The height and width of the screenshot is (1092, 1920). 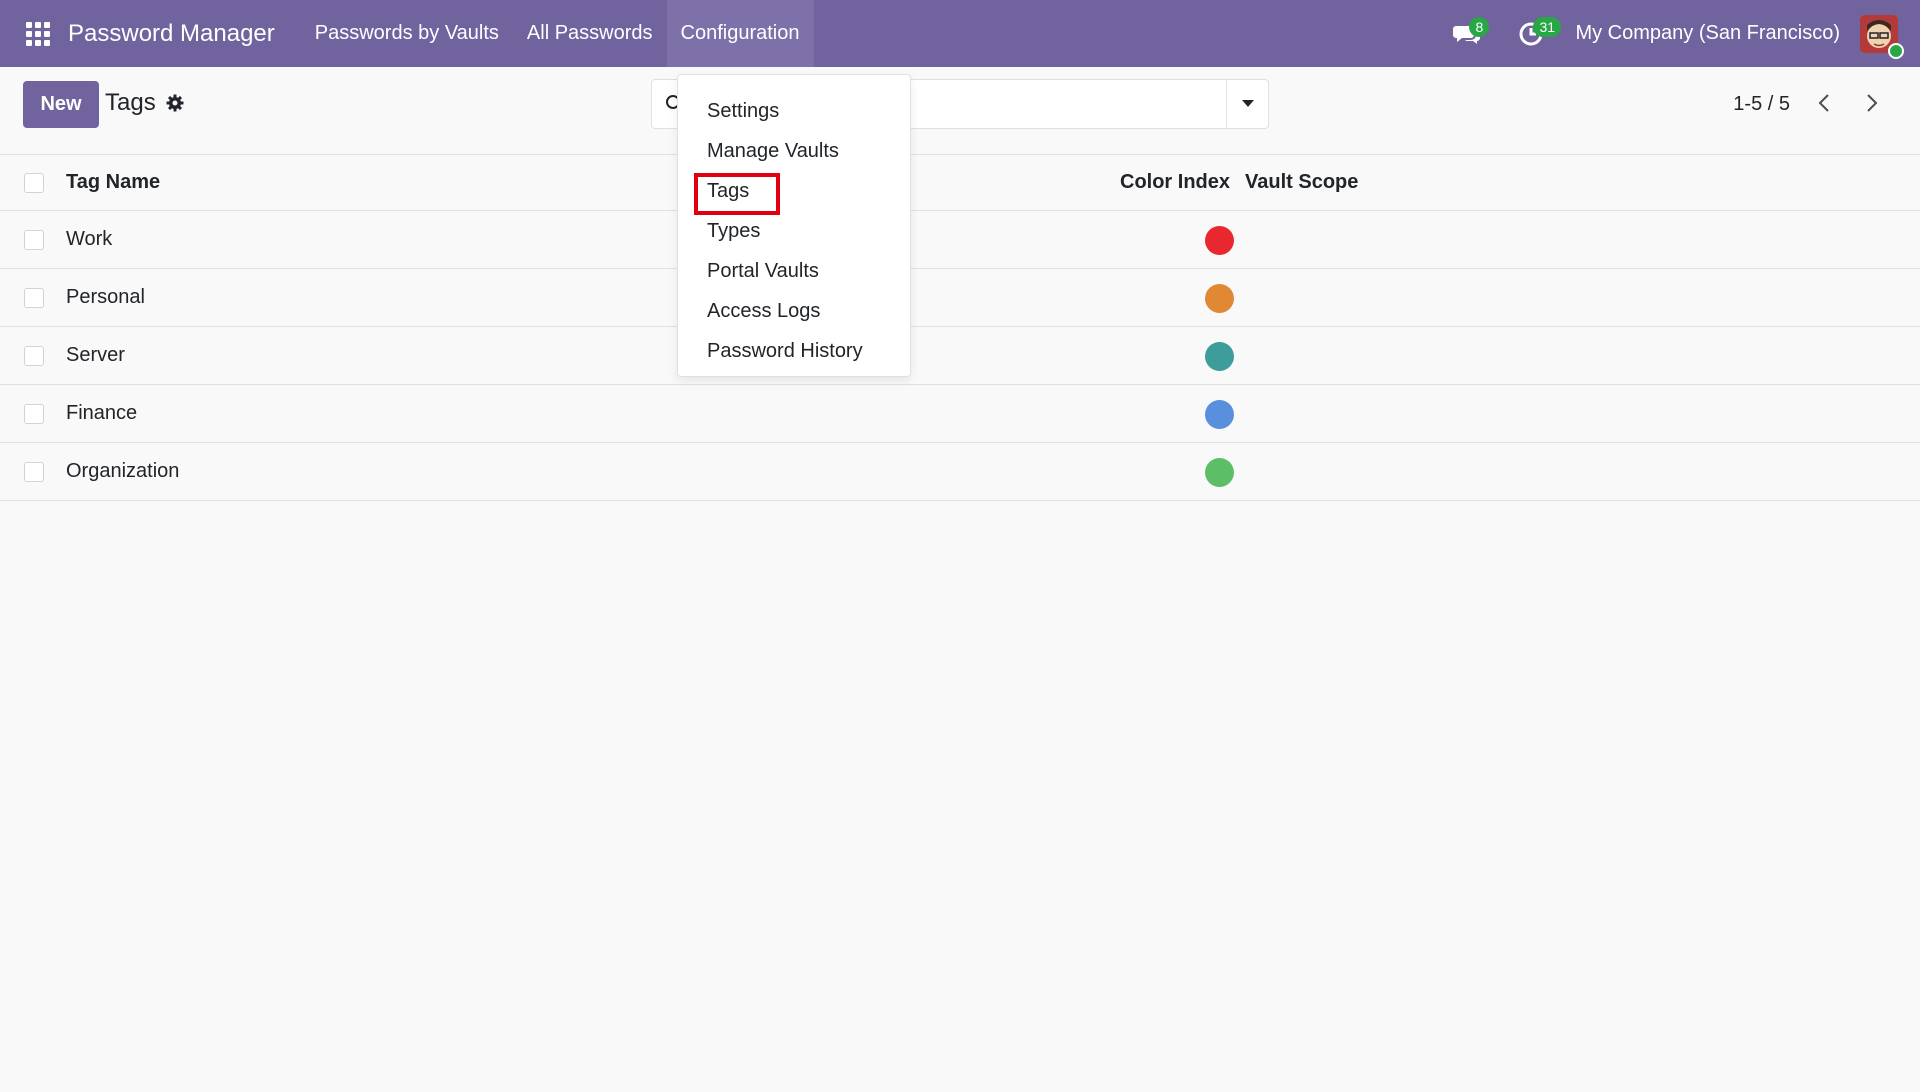 I want to click on table-row: Server, so click(x=960, y=356).